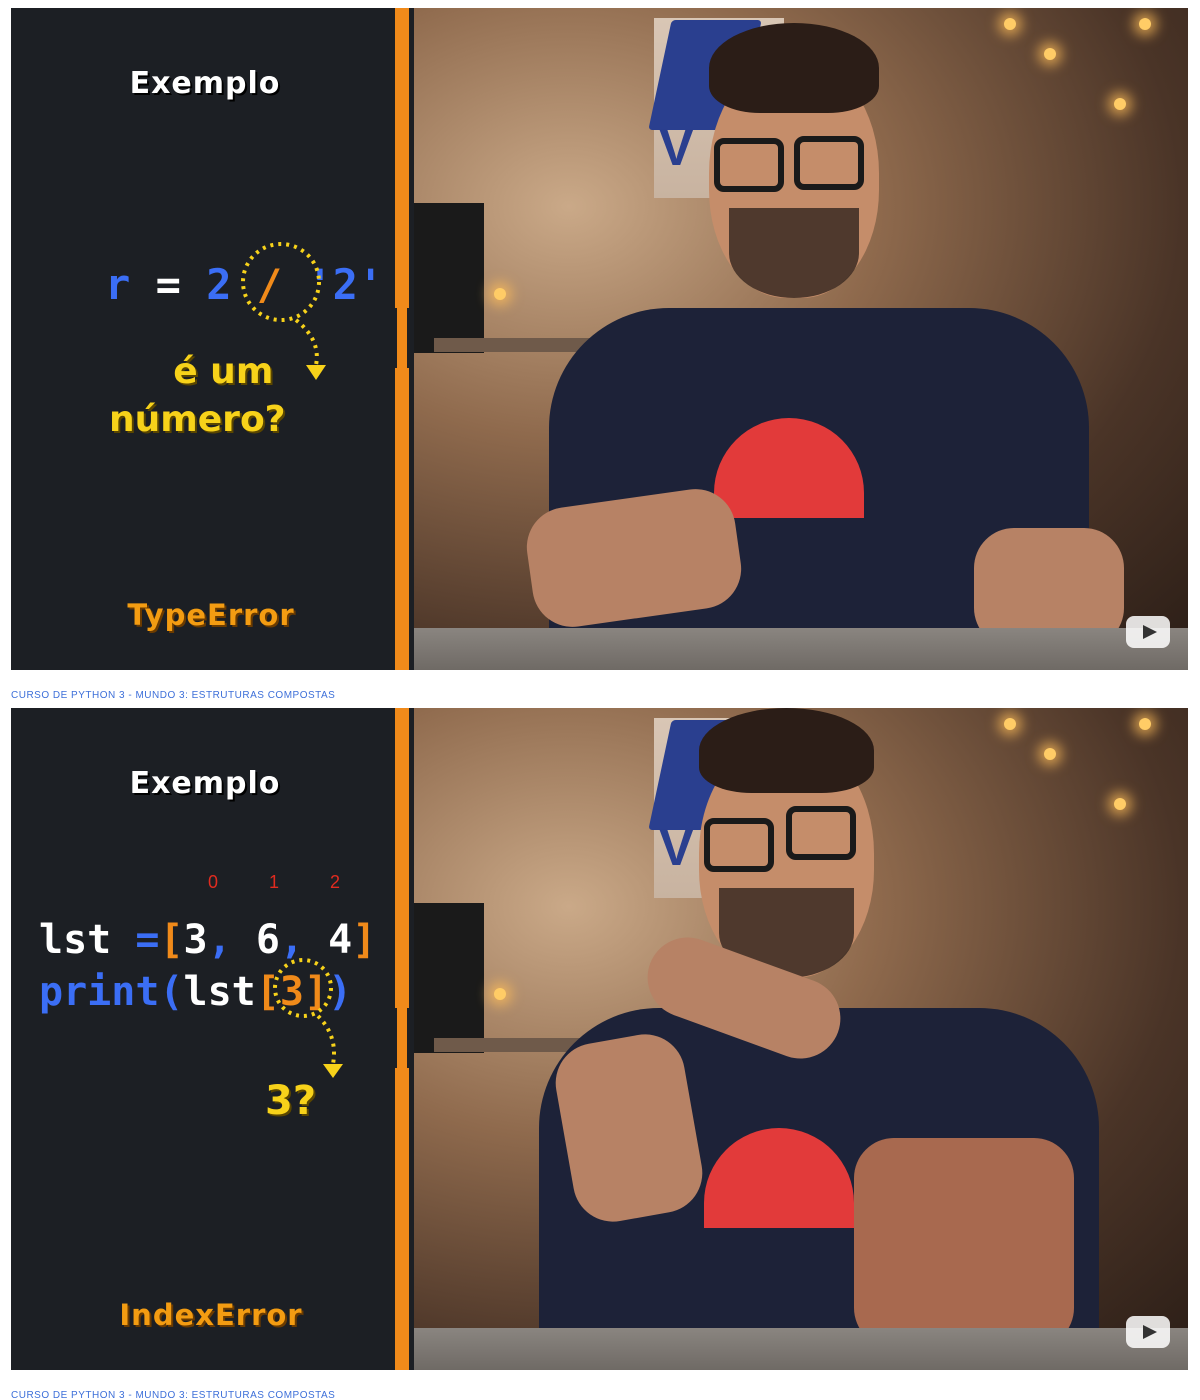 This screenshot has height=1400, width=1200. I want to click on error-label: TypeError, so click(211, 615).